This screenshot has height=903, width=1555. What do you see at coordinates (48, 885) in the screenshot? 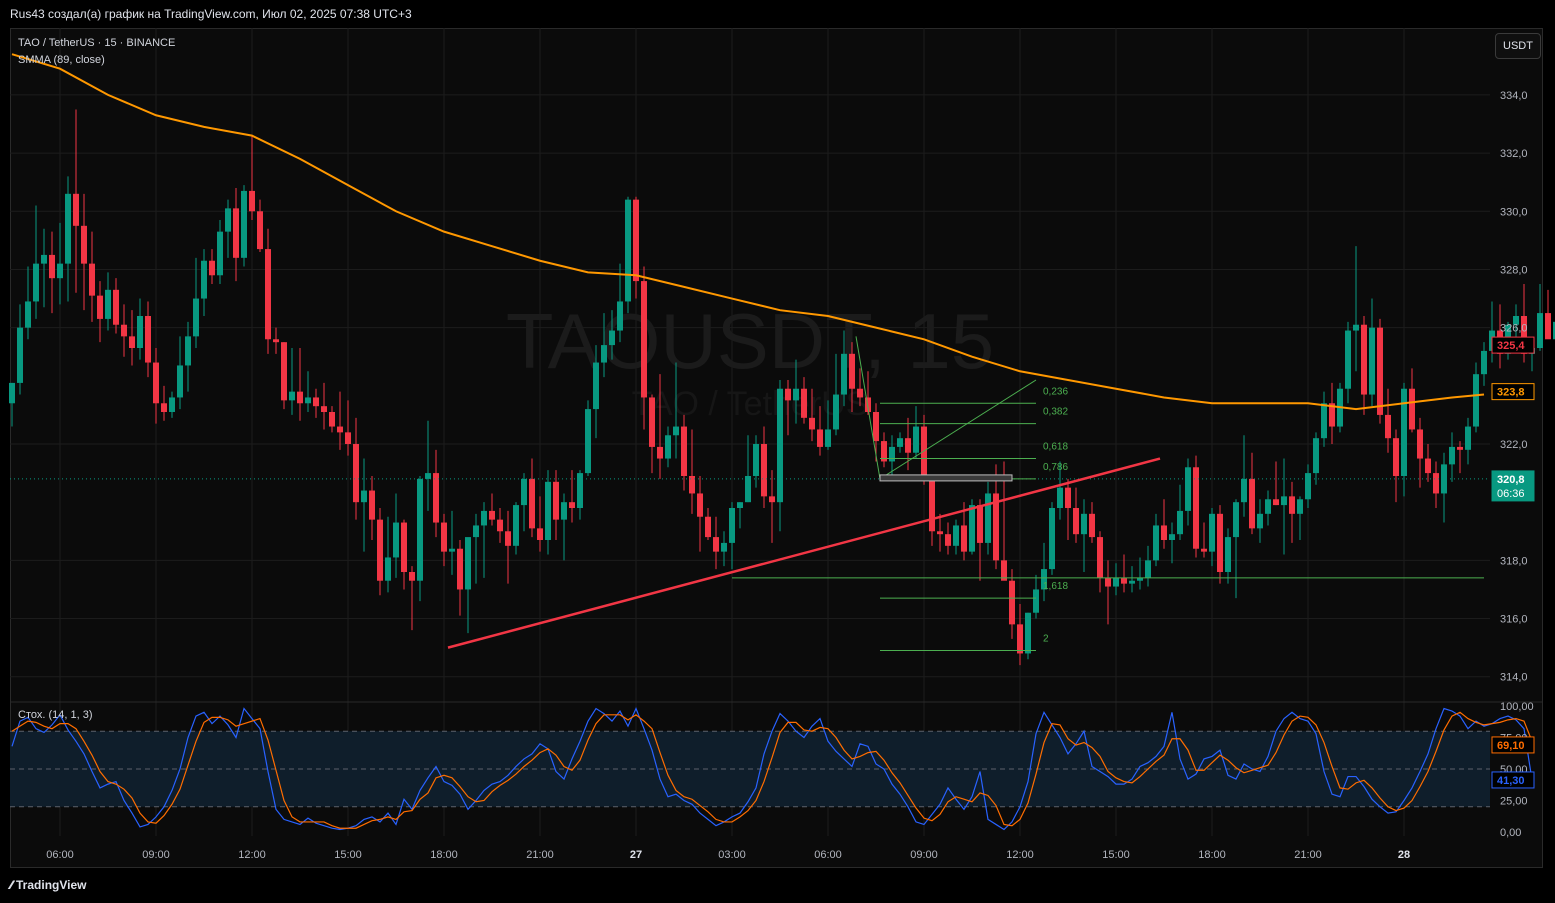
I see `brand-logo: ⁄⁄ TradingView` at bounding box center [48, 885].